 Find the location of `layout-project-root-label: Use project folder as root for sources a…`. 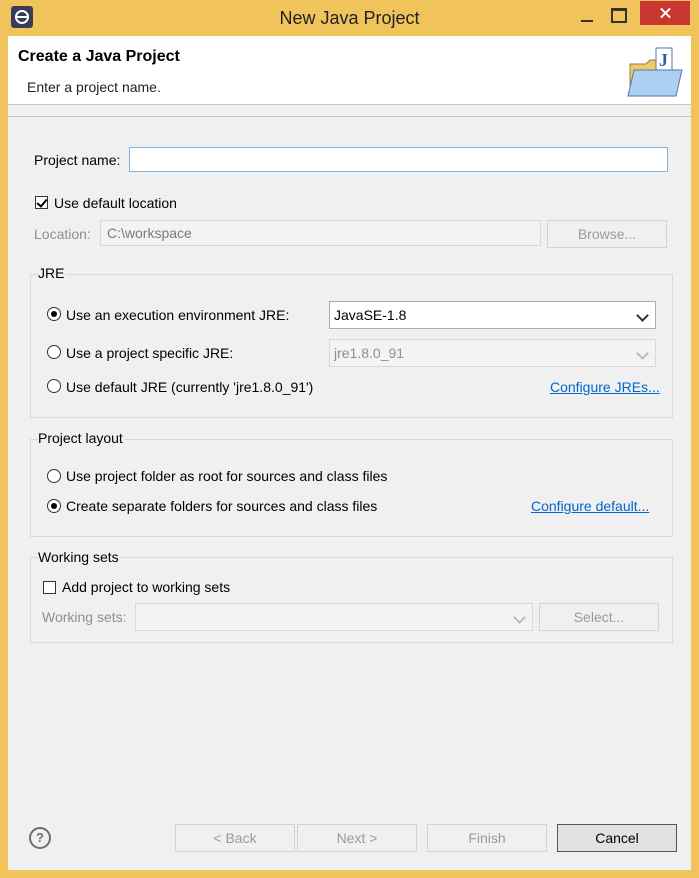

layout-project-root-label: Use project folder as root for sources a… is located at coordinates (227, 476).